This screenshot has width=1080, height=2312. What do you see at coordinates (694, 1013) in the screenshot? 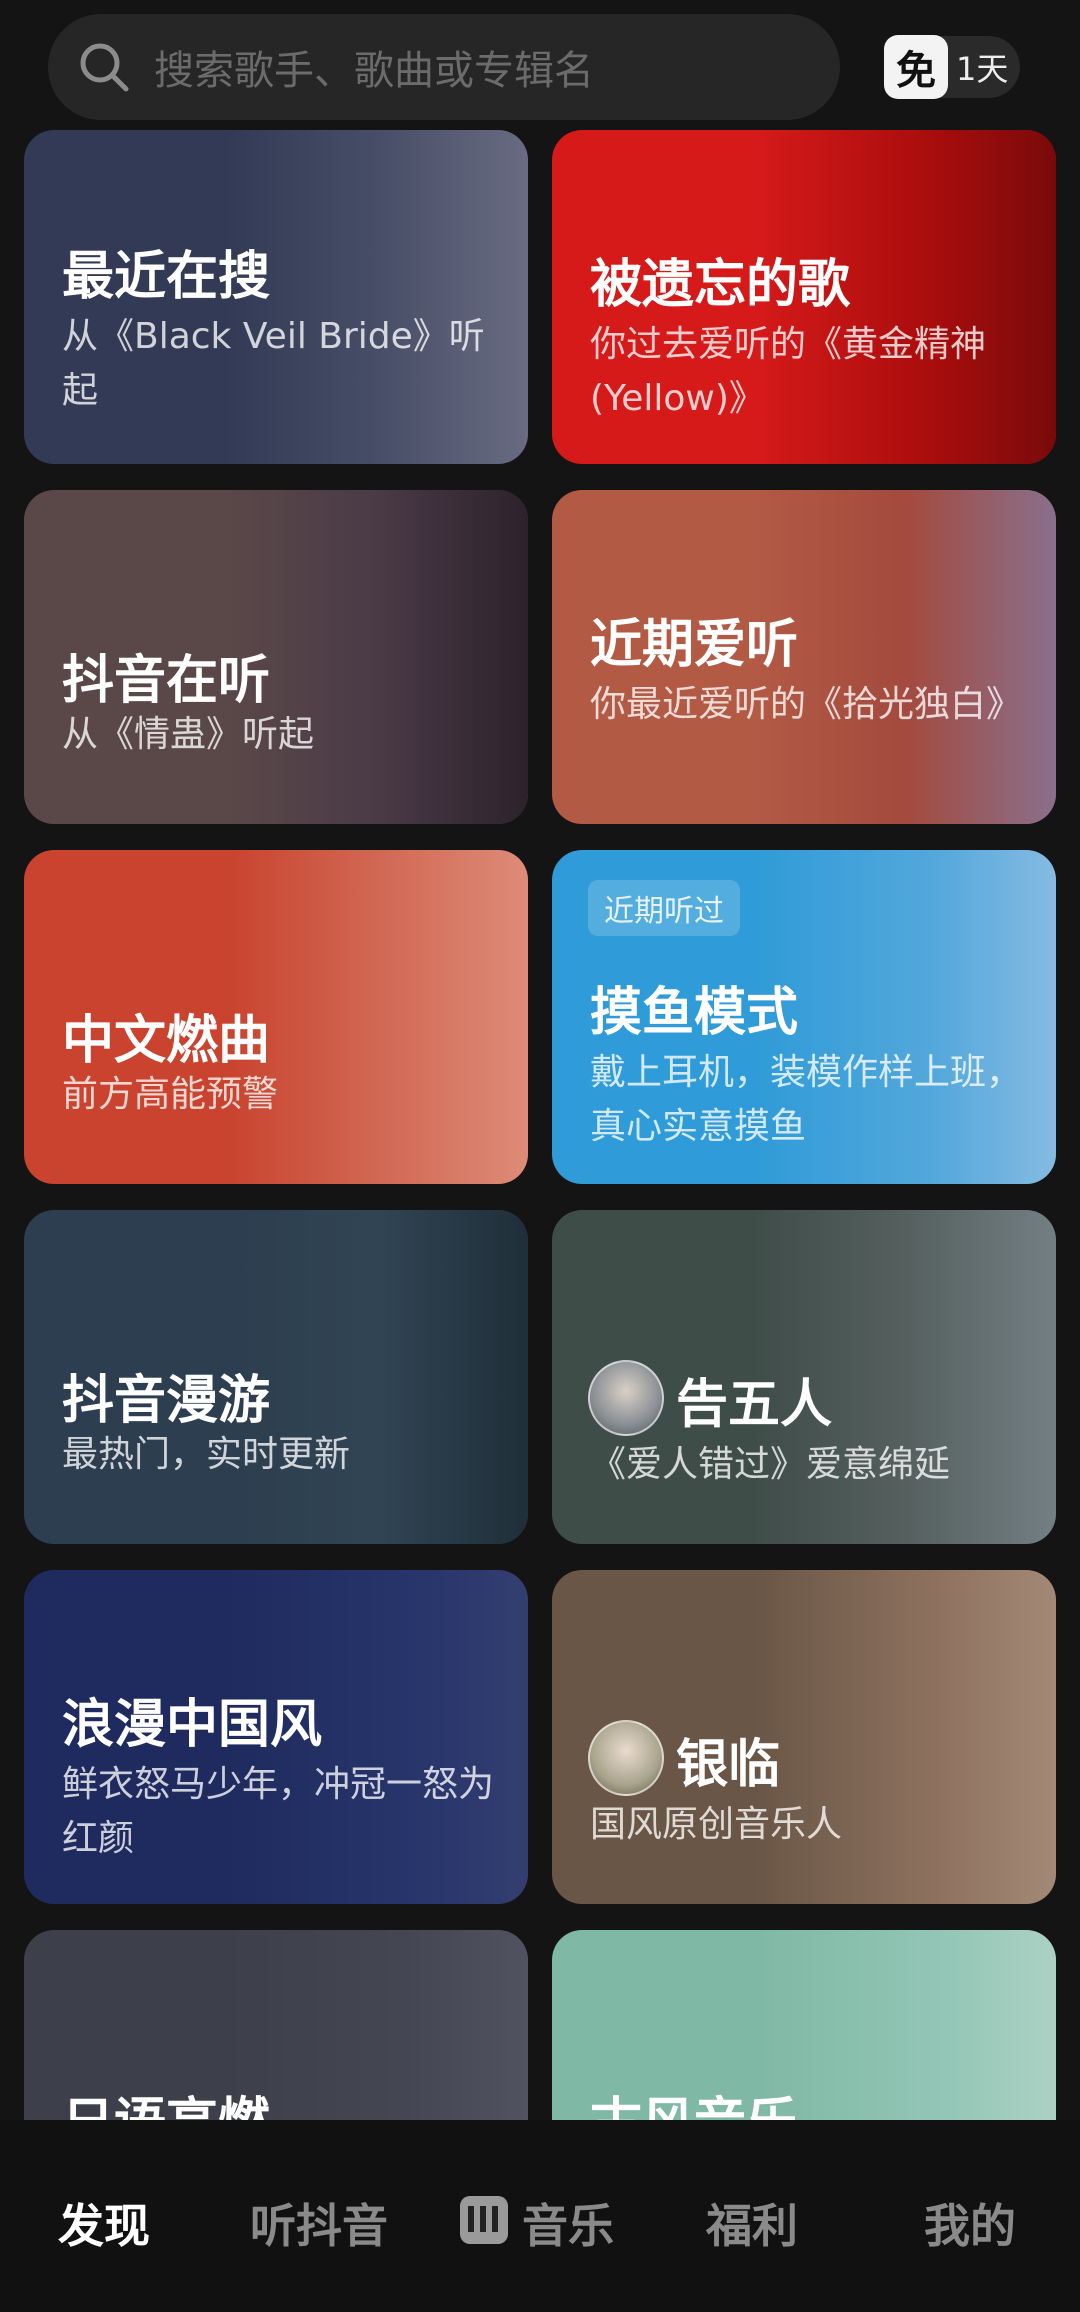
I see `card-title: 摸鱼模式` at bounding box center [694, 1013].